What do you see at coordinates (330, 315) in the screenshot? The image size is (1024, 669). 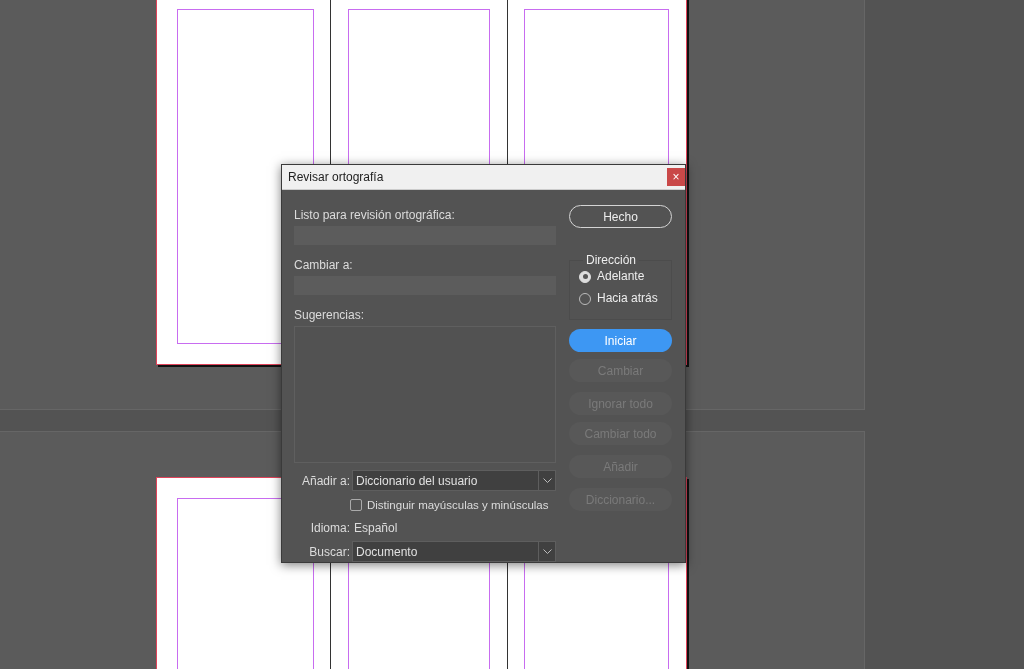 I see `field-label: Sugerencias:` at bounding box center [330, 315].